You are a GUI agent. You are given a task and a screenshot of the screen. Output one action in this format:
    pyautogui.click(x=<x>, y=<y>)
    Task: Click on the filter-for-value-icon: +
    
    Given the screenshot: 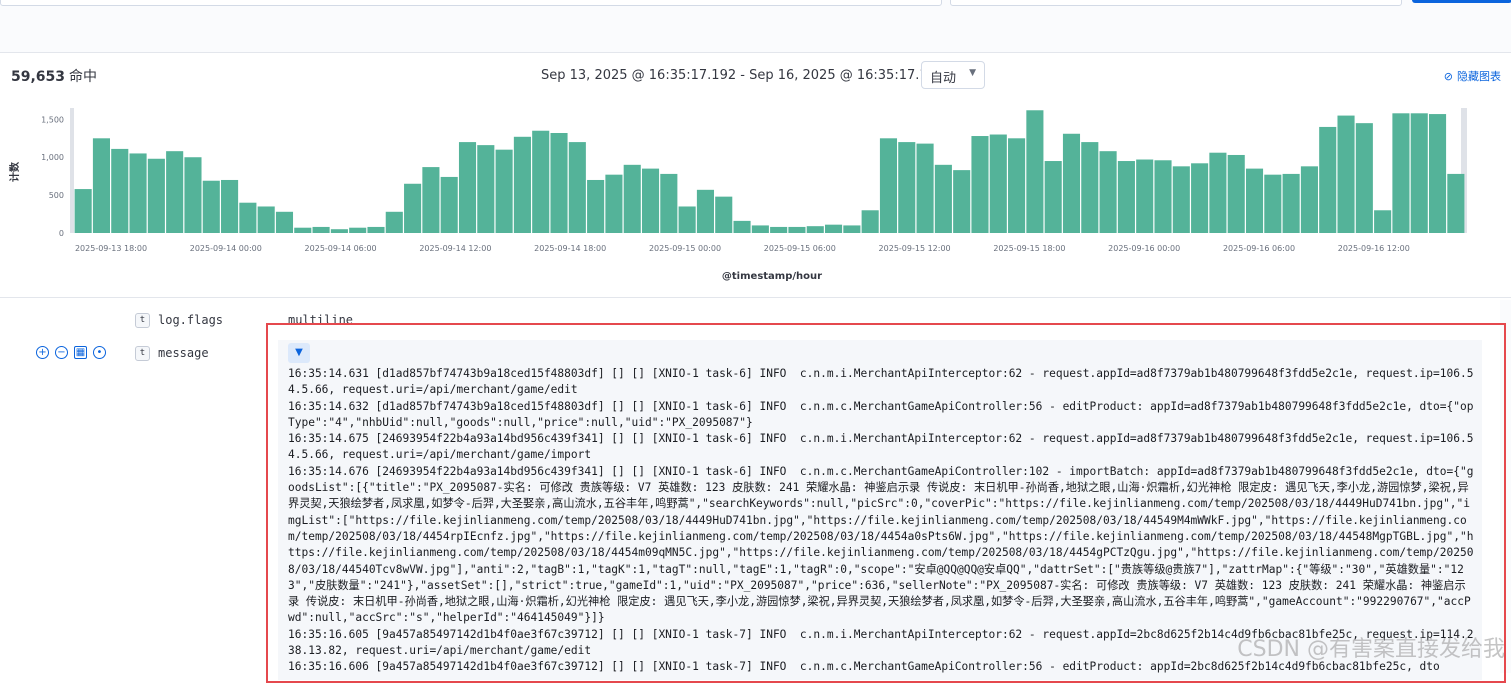 What is the action you would take?
    pyautogui.click(x=42, y=352)
    